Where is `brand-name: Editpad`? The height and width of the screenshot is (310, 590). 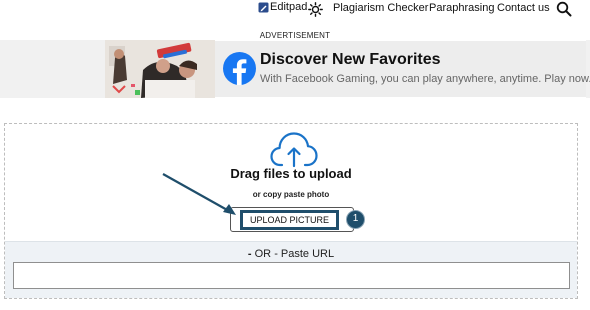
brand-name: Editpad is located at coordinates (289, 7).